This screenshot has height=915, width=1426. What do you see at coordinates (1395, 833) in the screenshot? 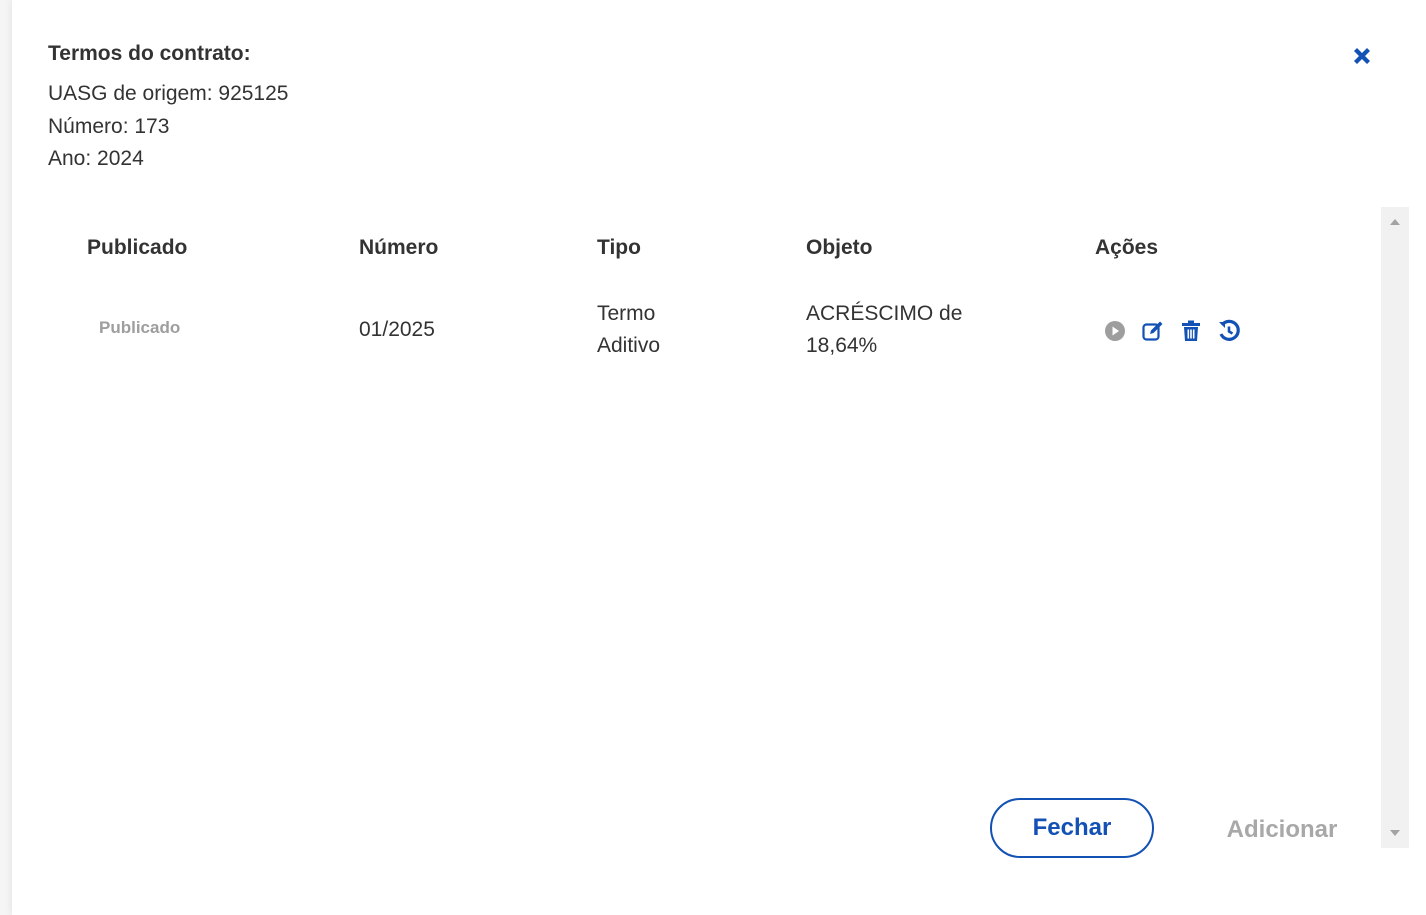
I see `scroll-down-arrow-icon` at bounding box center [1395, 833].